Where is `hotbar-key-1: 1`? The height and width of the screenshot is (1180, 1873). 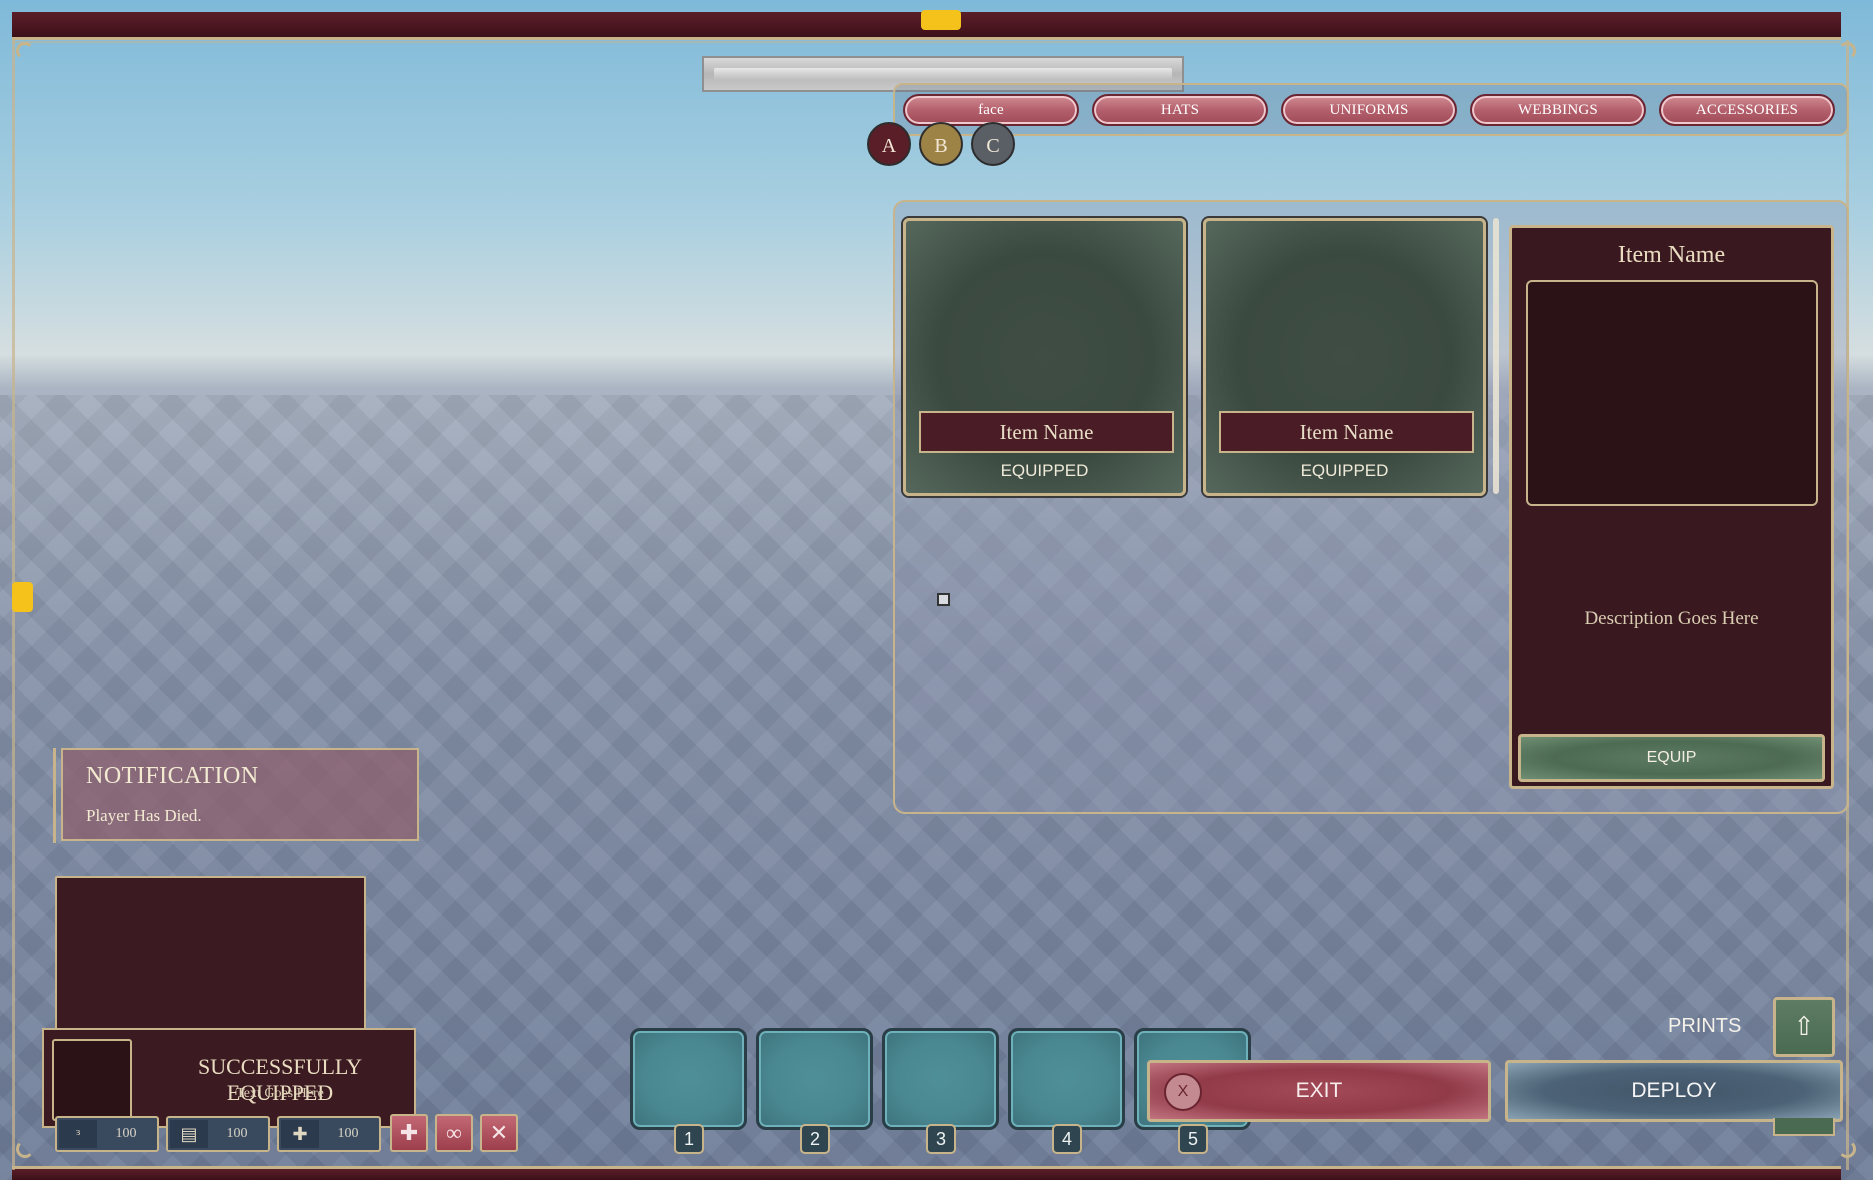
hotbar-key-1: 1 is located at coordinates (689, 1139).